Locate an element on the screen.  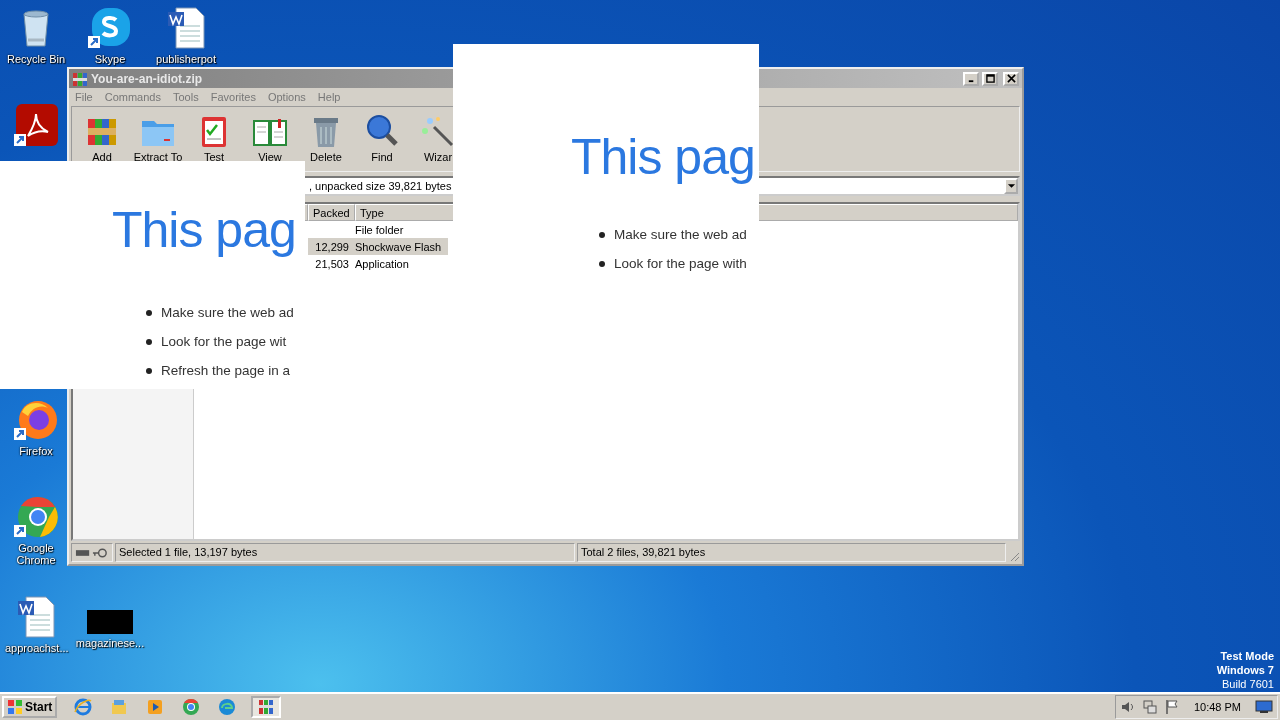
drive-key-icon is located at coordinates (92, 552).